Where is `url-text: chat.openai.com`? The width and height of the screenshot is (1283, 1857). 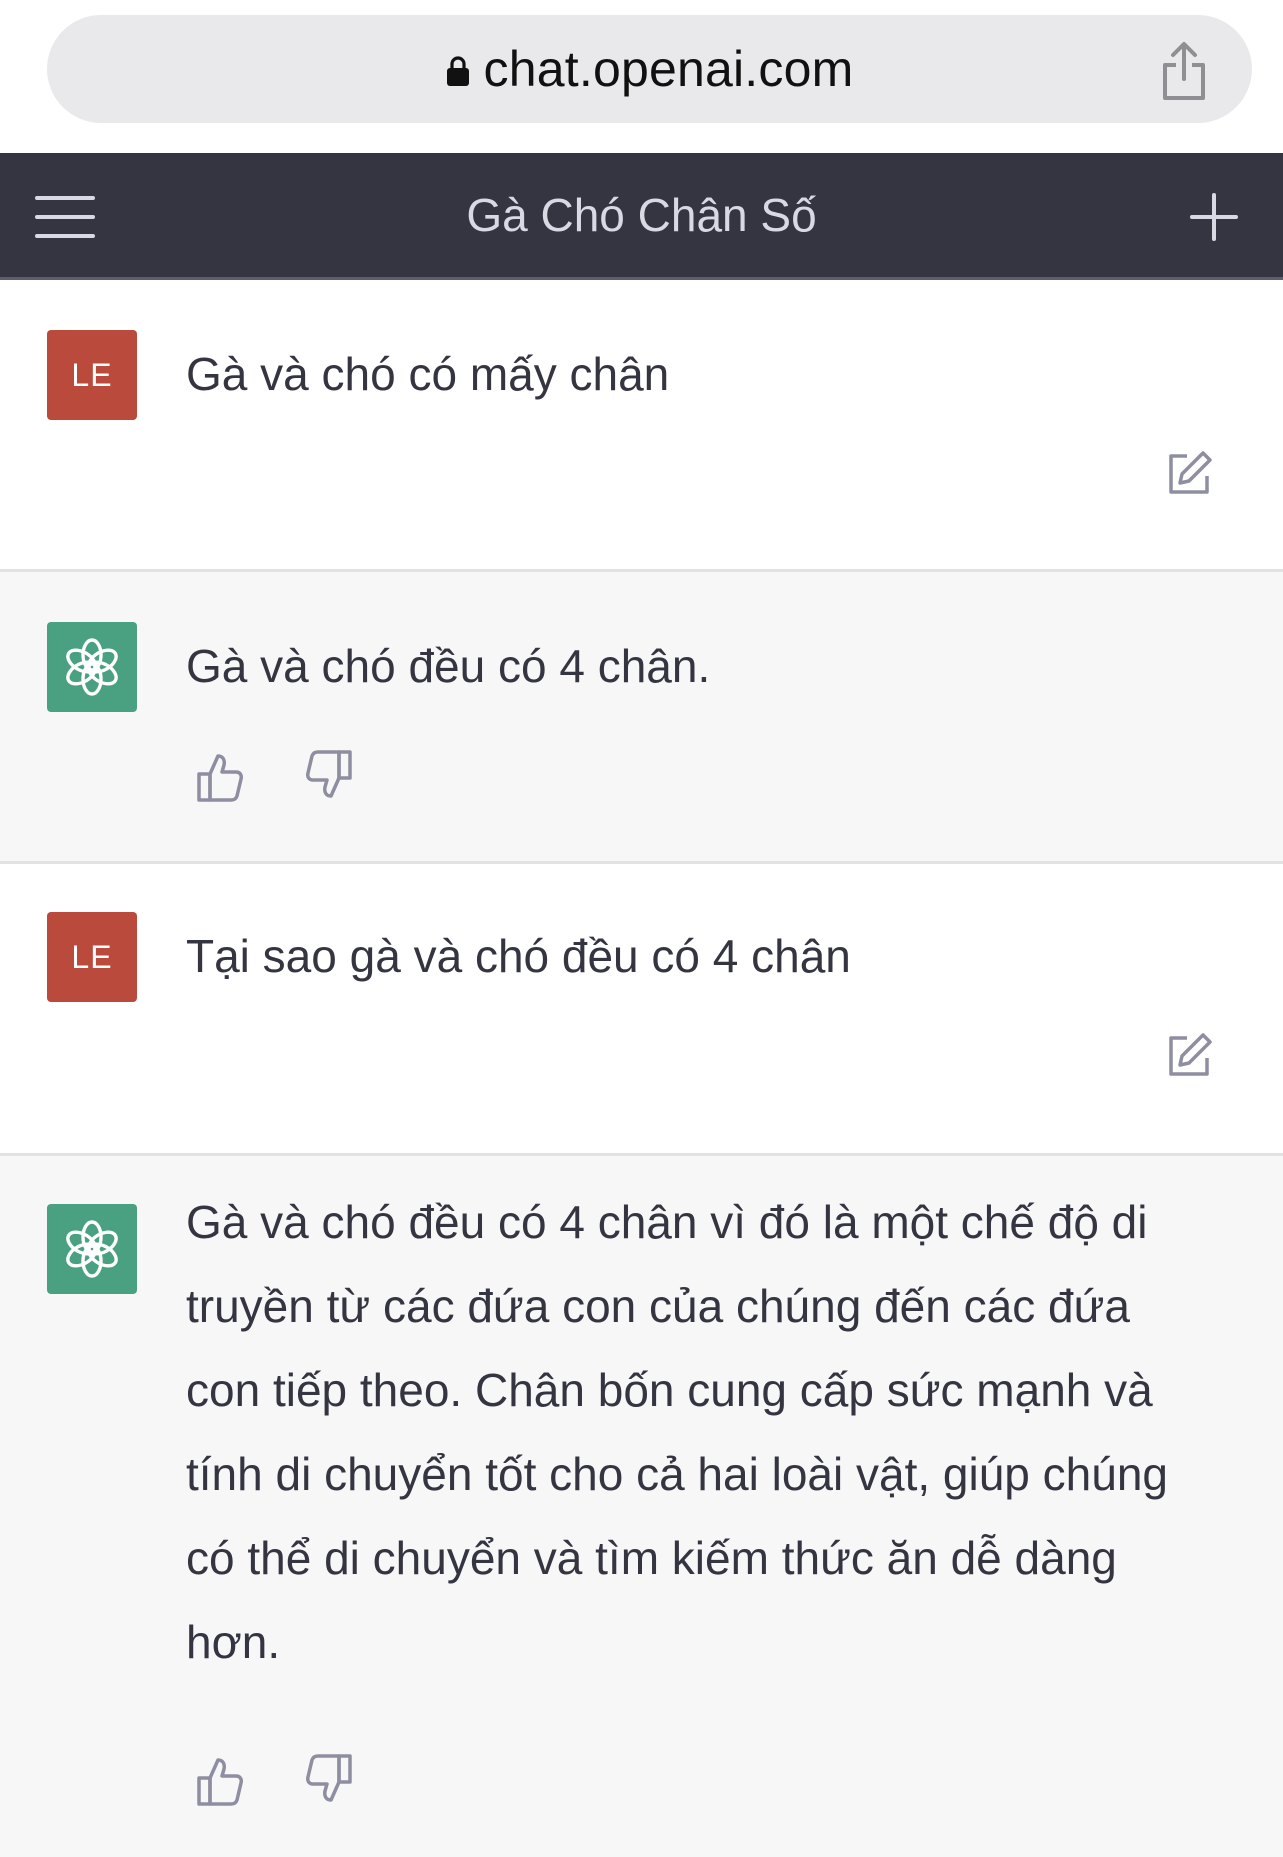 url-text: chat.openai.com is located at coordinates (668, 69).